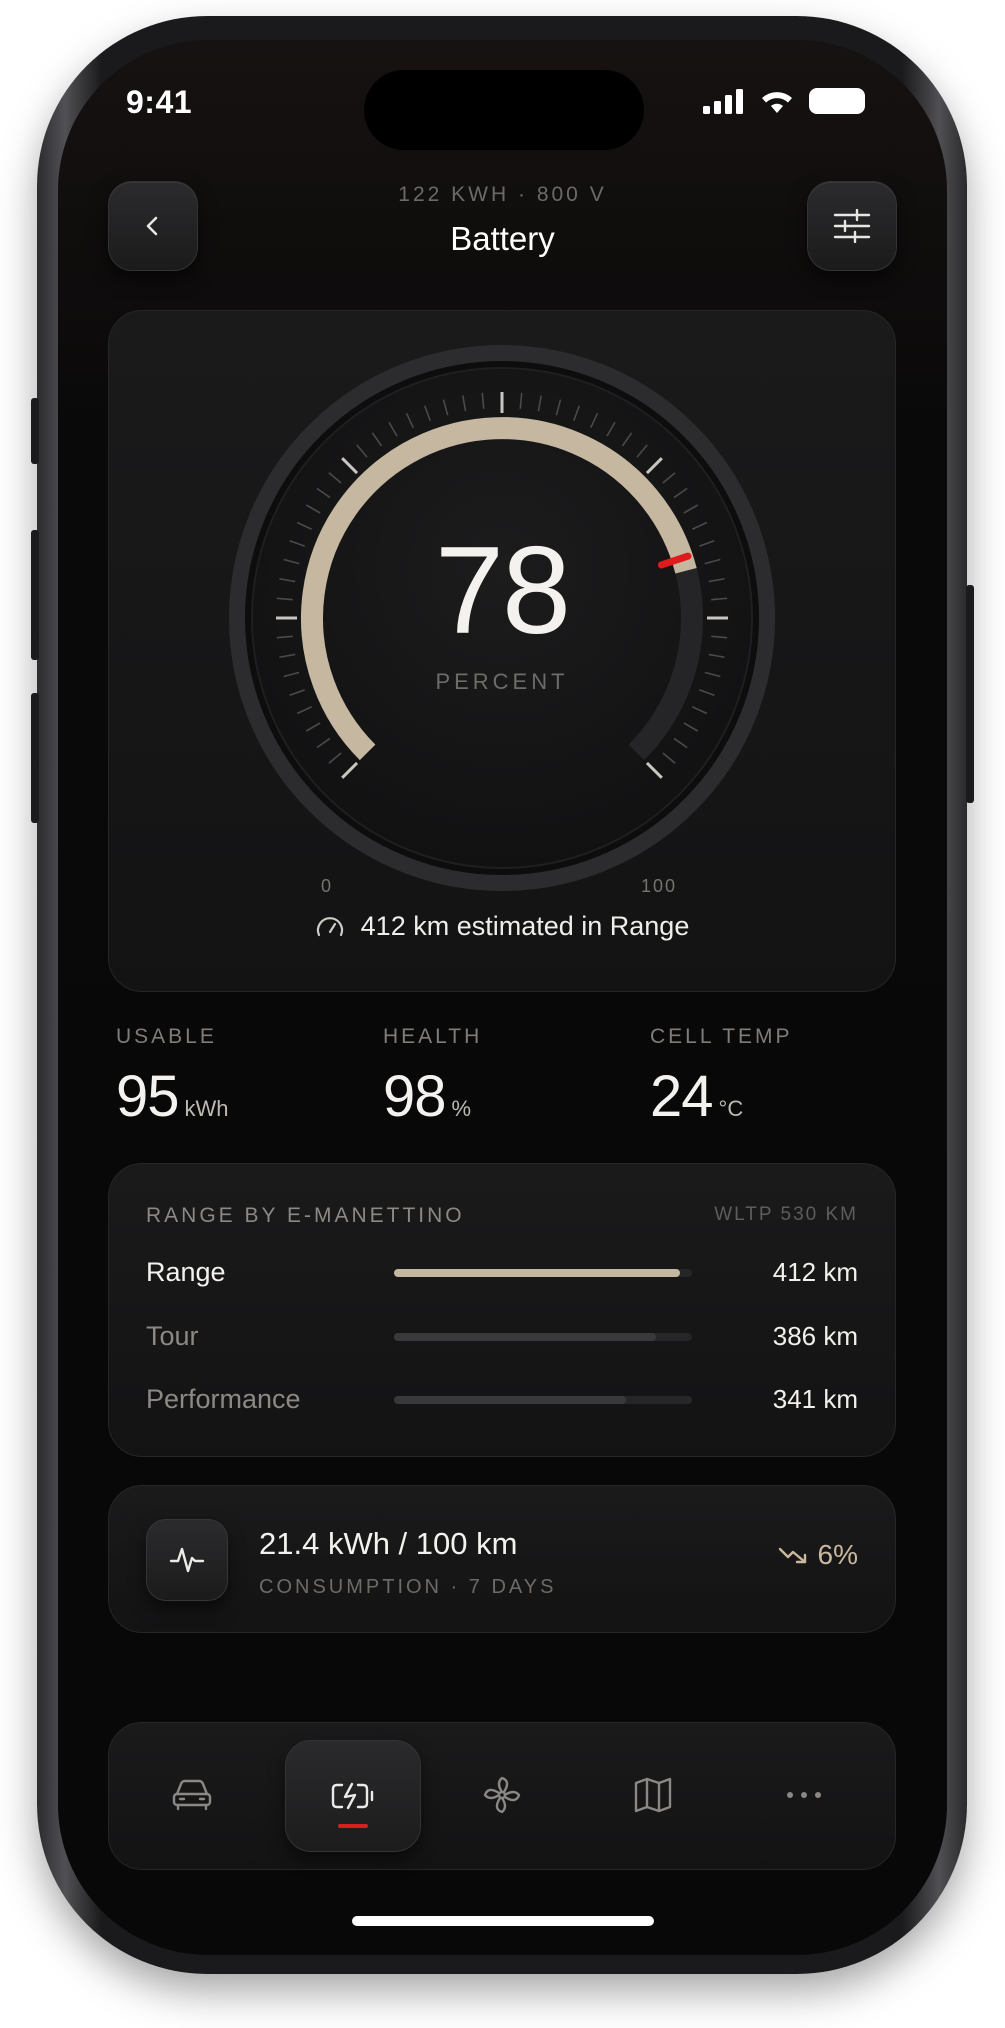 The height and width of the screenshot is (2028, 1005). What do you see at coordinates (525, 926) in the screenshot?
I see `estimated-range-text: 412 km estimated in Range` at bounding box center [525, 926].